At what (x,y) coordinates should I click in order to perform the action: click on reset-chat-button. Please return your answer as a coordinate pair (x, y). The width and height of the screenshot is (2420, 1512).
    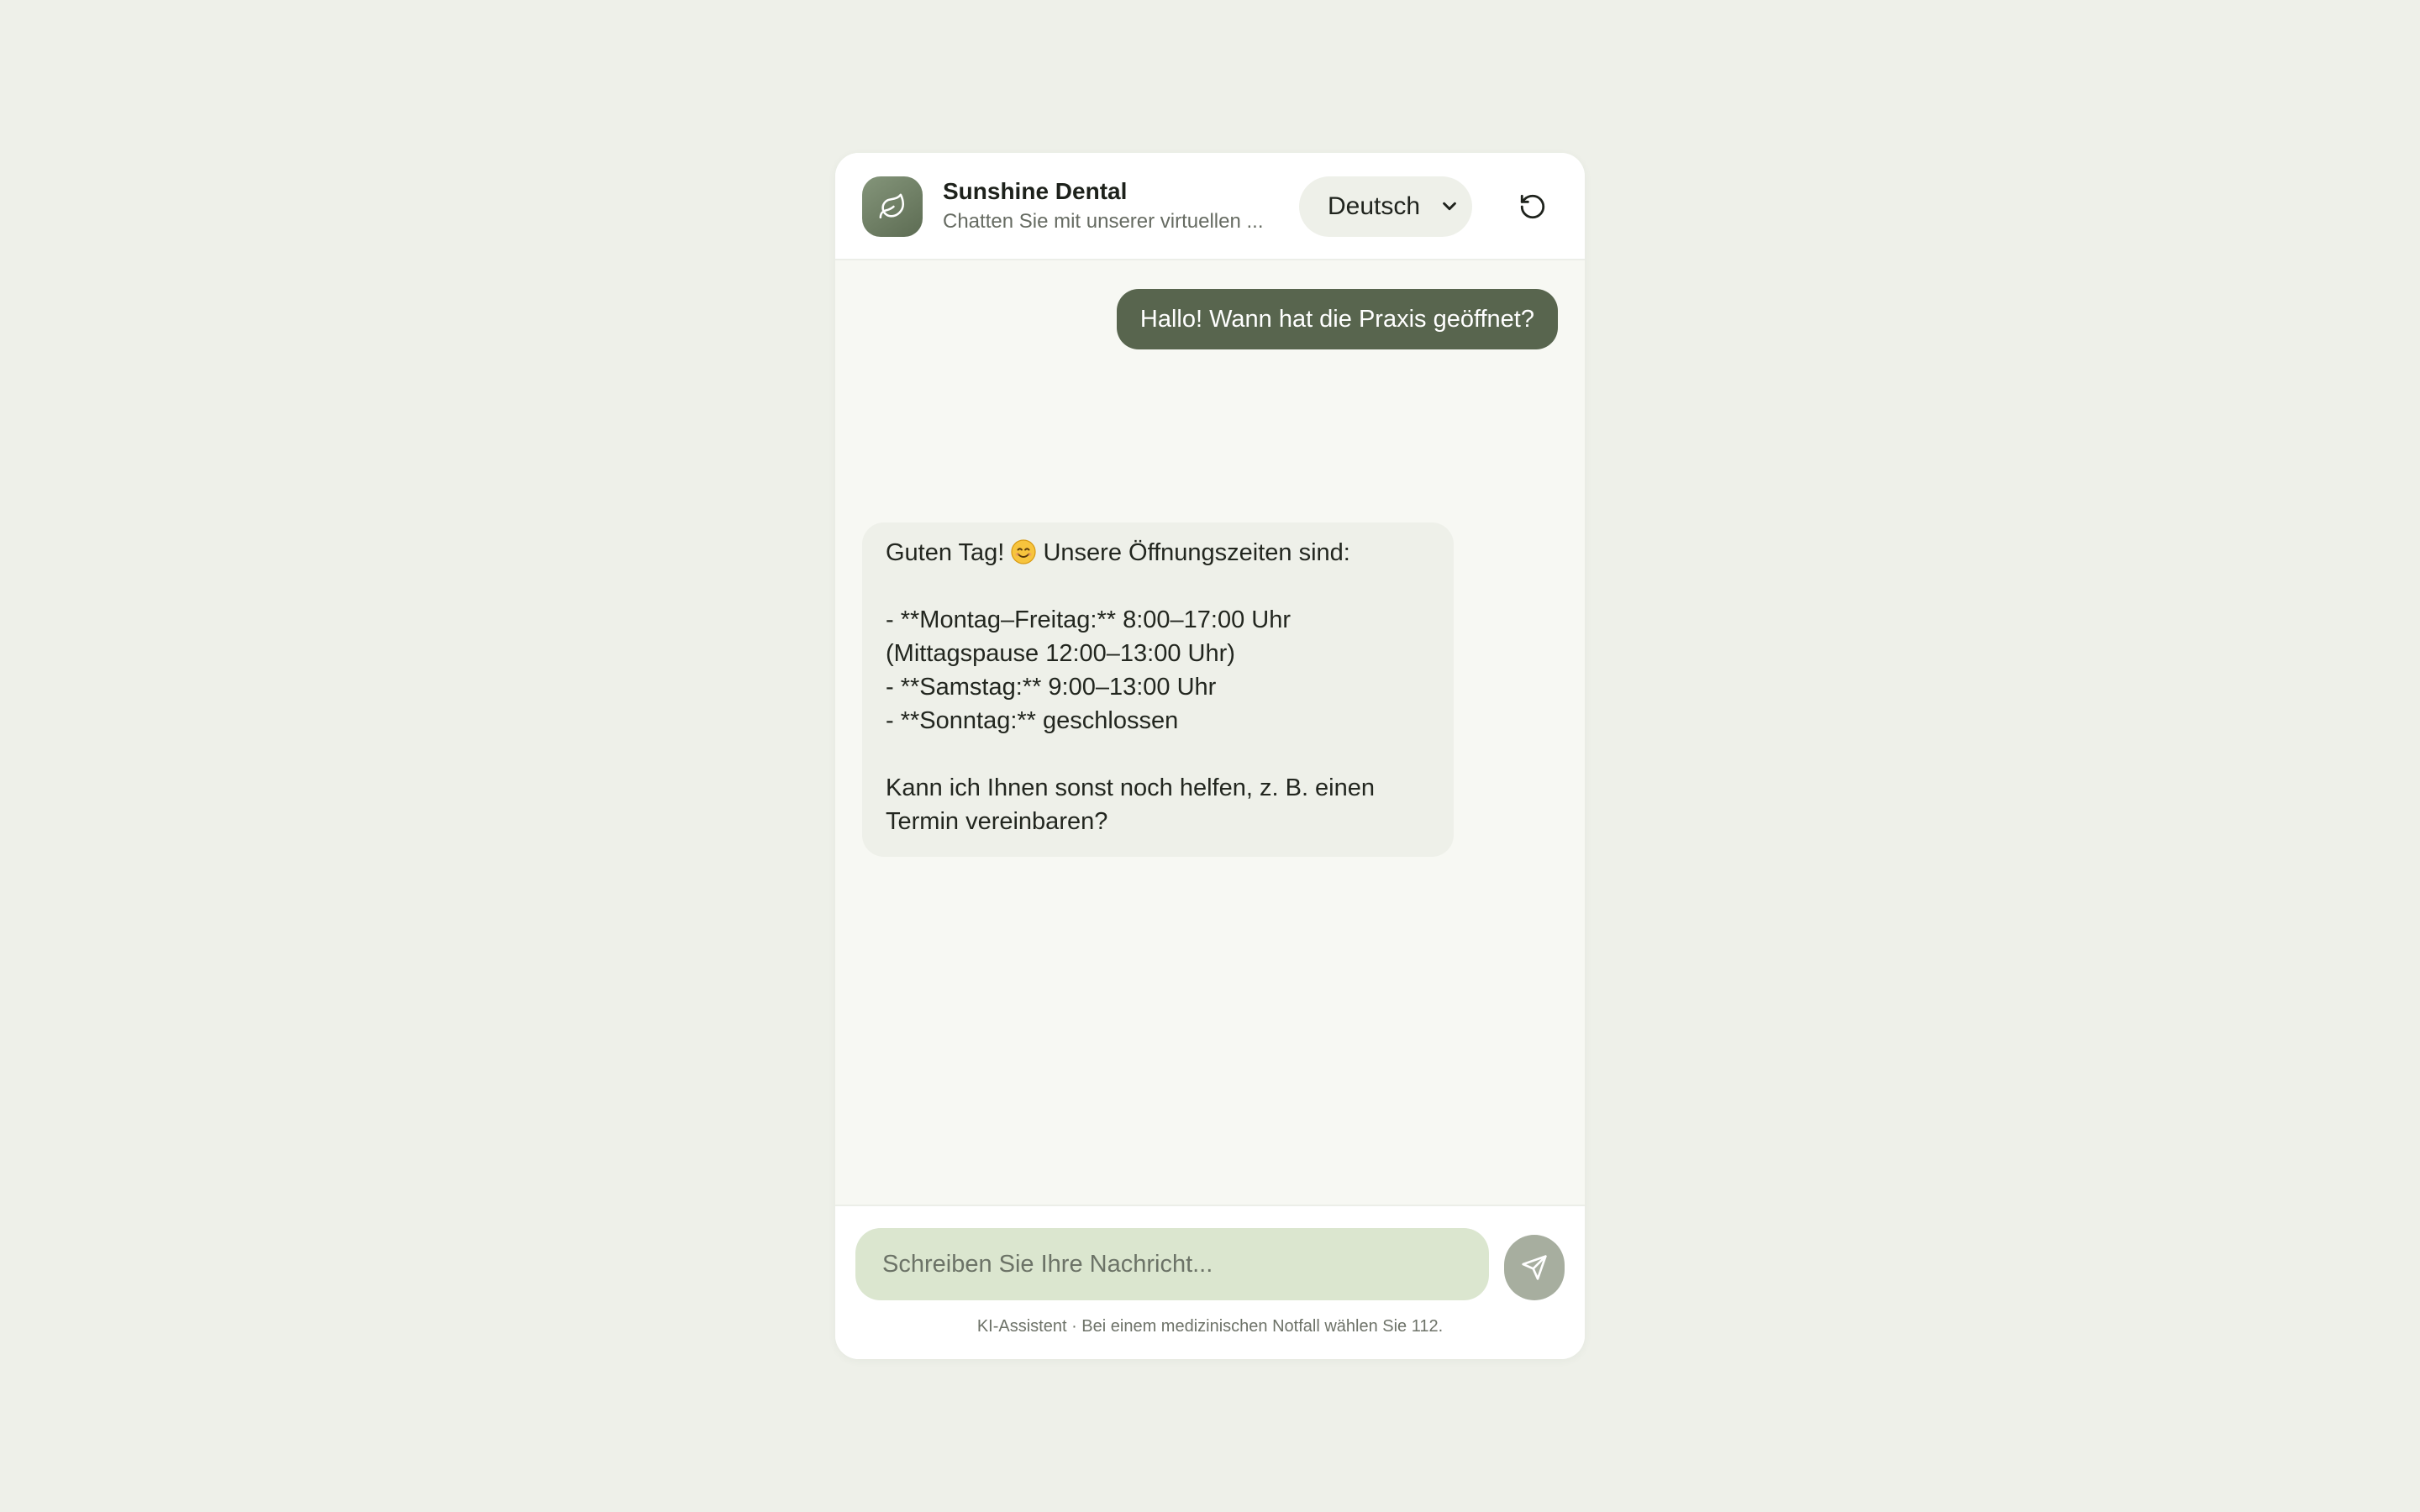
    Looking at the image, I should click on (1532, 206).